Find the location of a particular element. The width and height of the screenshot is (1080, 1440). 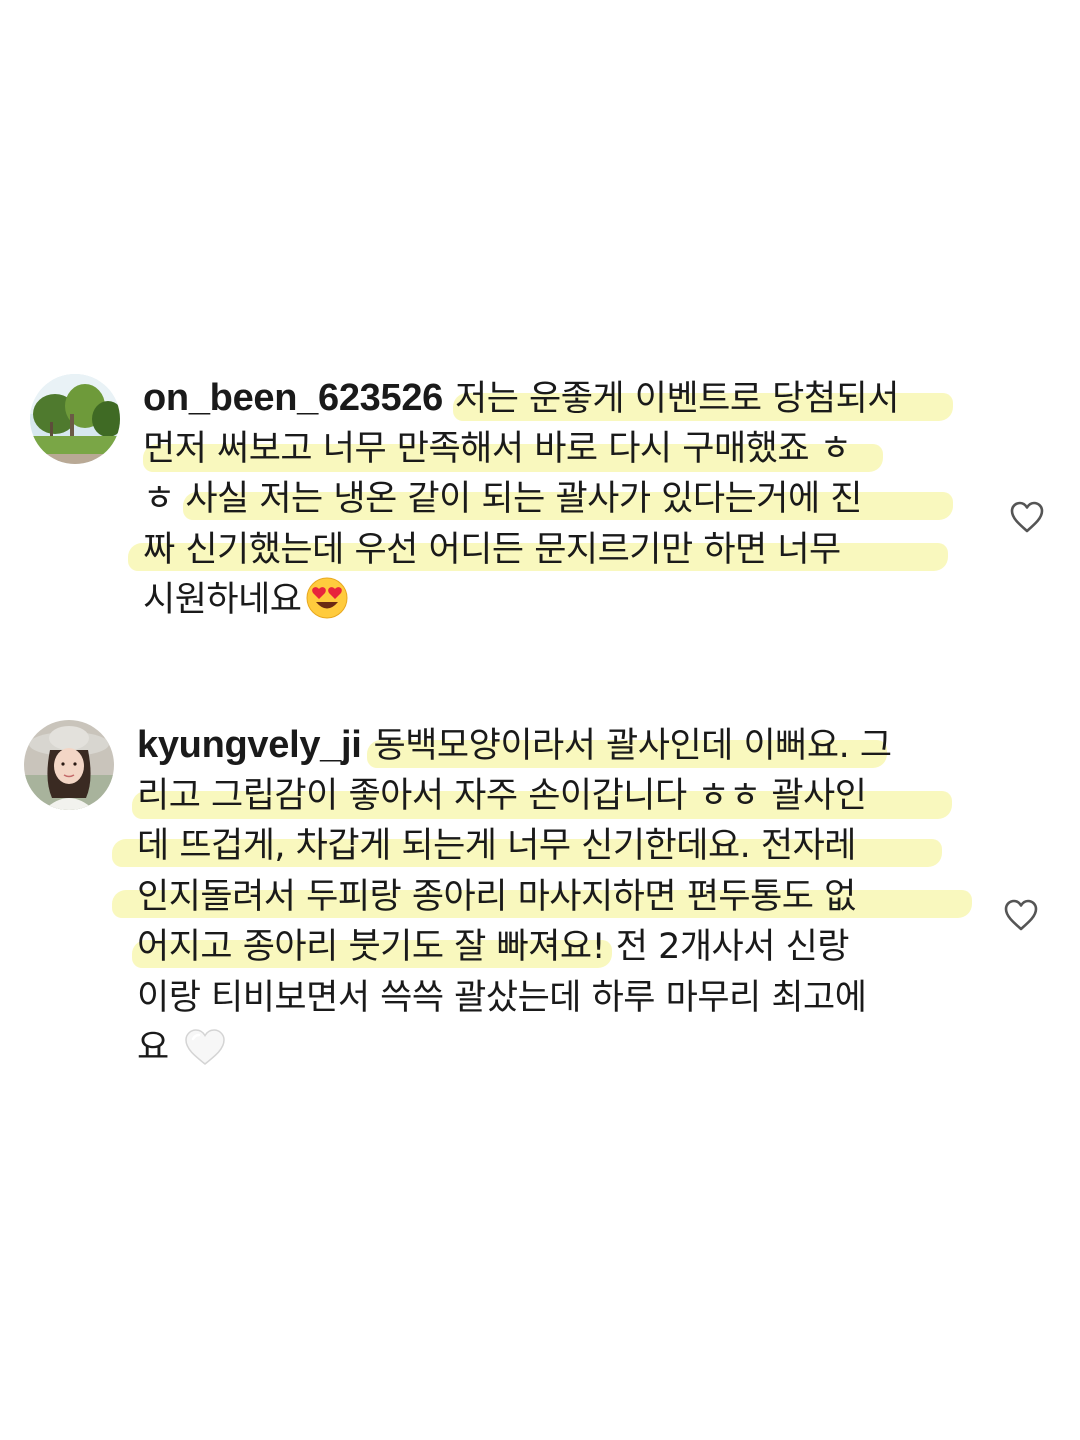

comment-line: 인지돌려서 두피랑 종아리 마사지하면 편두통도 없 is located at coordinates (542, 897).